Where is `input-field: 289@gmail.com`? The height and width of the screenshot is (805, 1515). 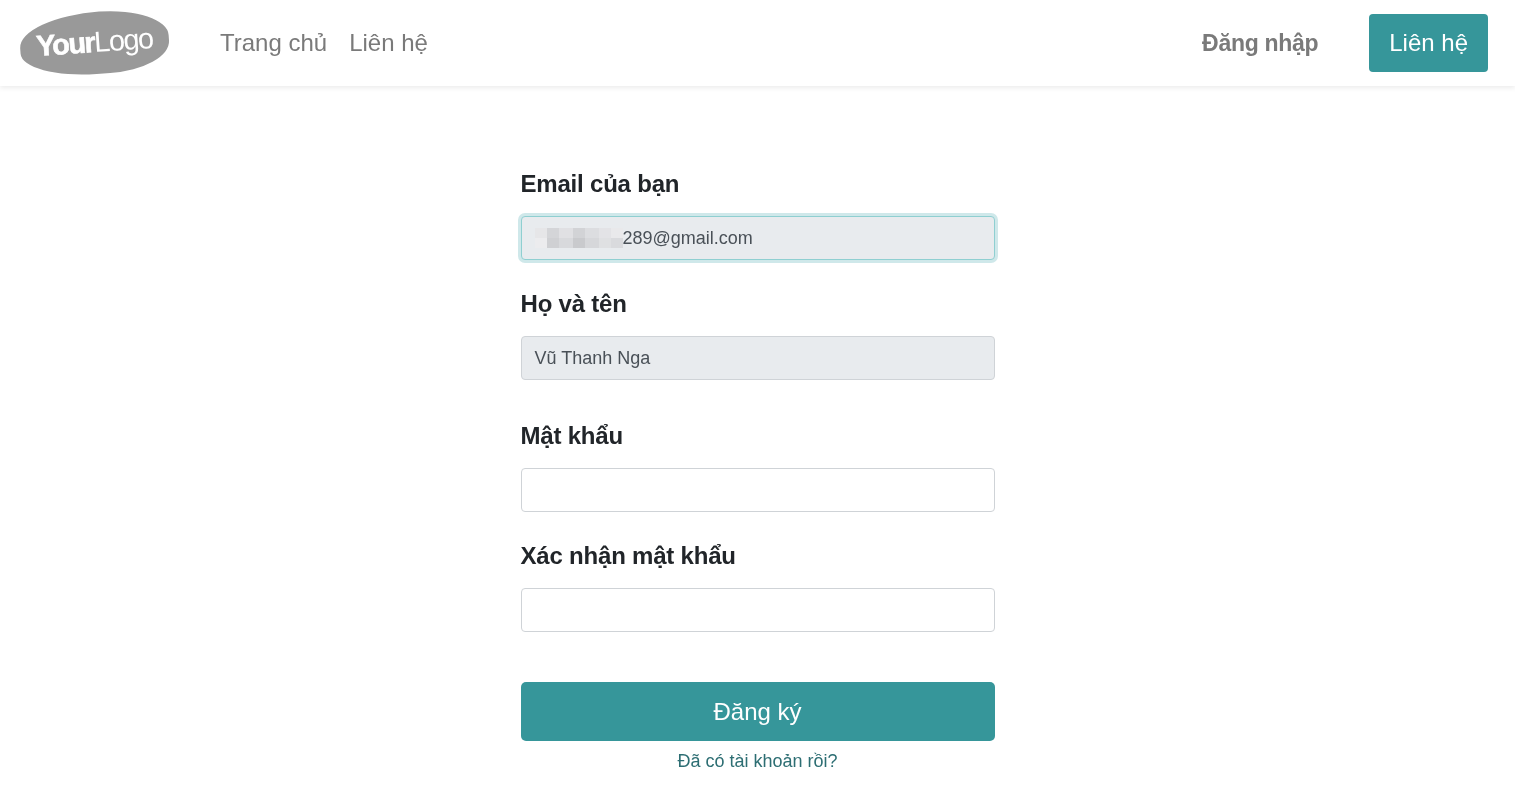
input-field: 289@gmail.com is located at coordinates (757, 238).